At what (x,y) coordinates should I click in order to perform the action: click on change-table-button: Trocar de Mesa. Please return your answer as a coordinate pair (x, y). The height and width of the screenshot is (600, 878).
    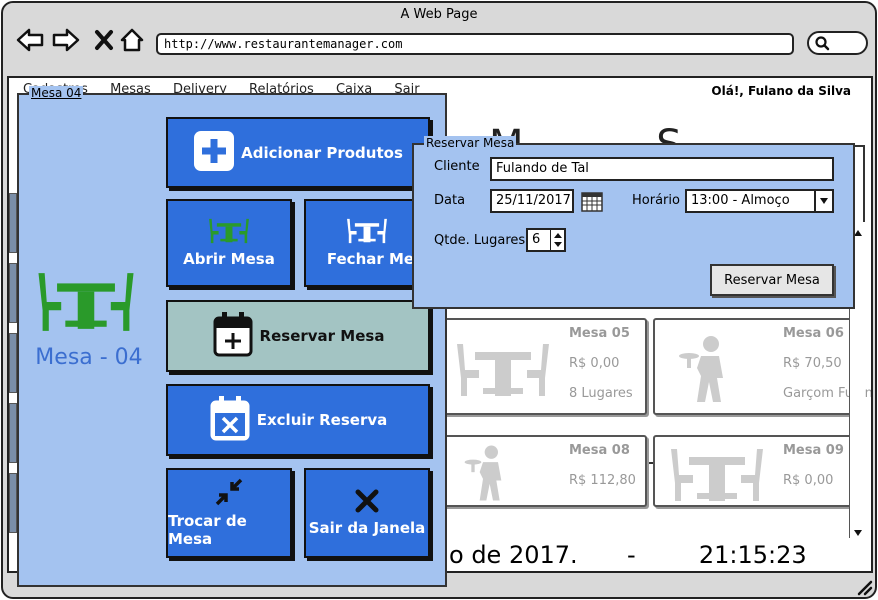
    Looking at the image, I should click on (229, 513).